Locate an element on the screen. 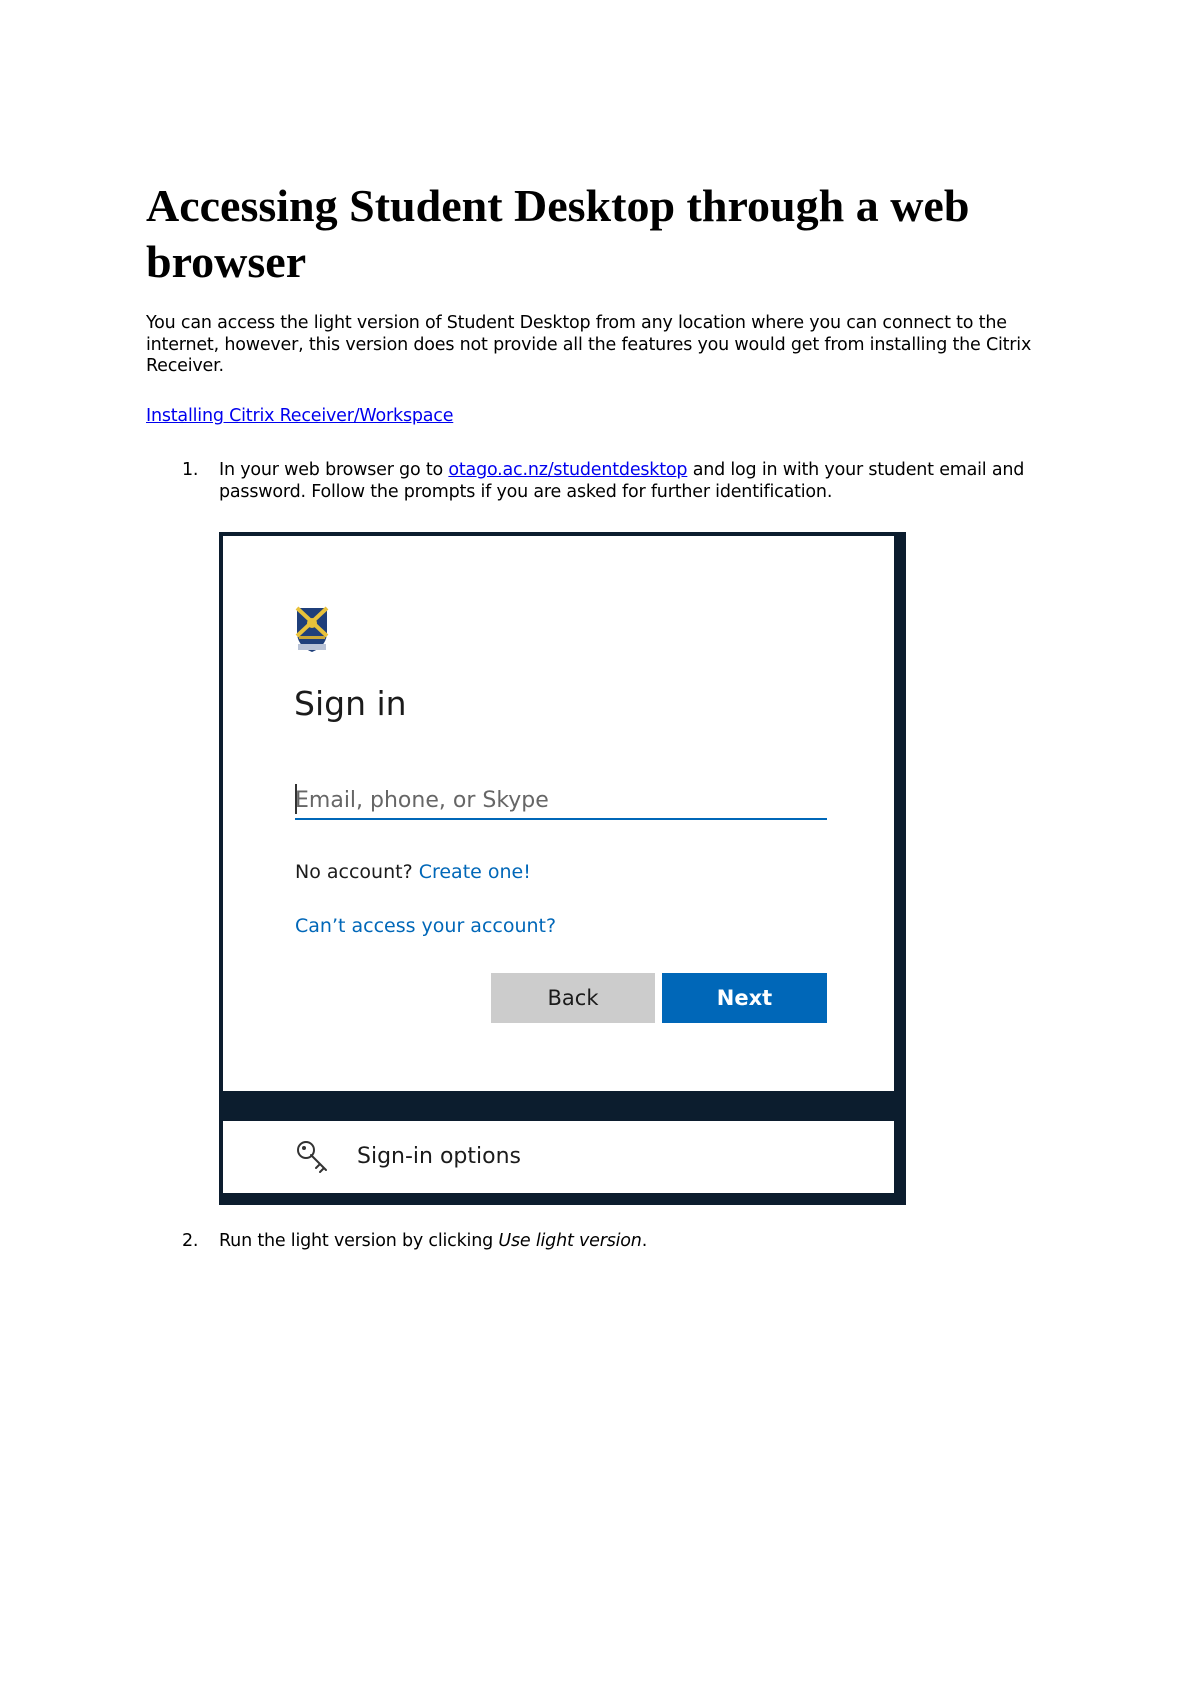 The height and width of the screenshot is (1698, 1200). email-input is located at coordinates (561, 801).